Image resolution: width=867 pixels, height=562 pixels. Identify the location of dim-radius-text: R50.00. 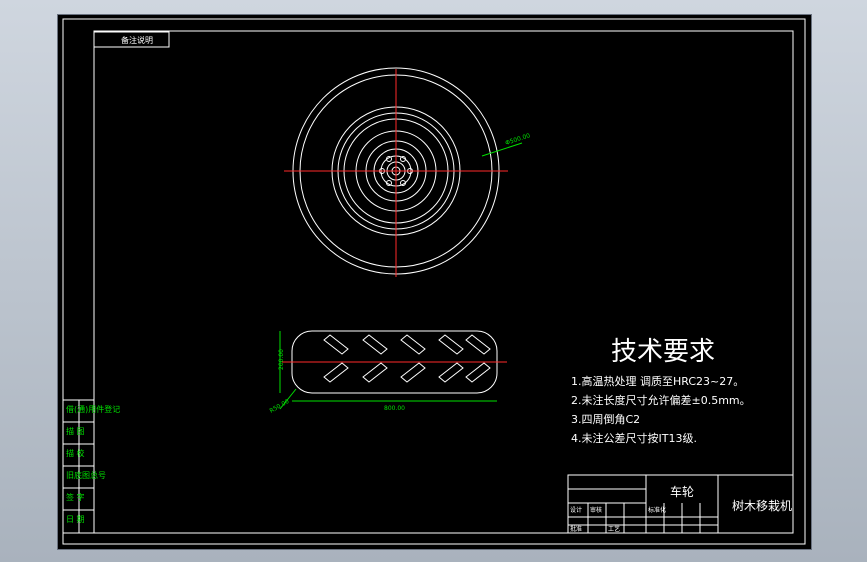
(280, 406).